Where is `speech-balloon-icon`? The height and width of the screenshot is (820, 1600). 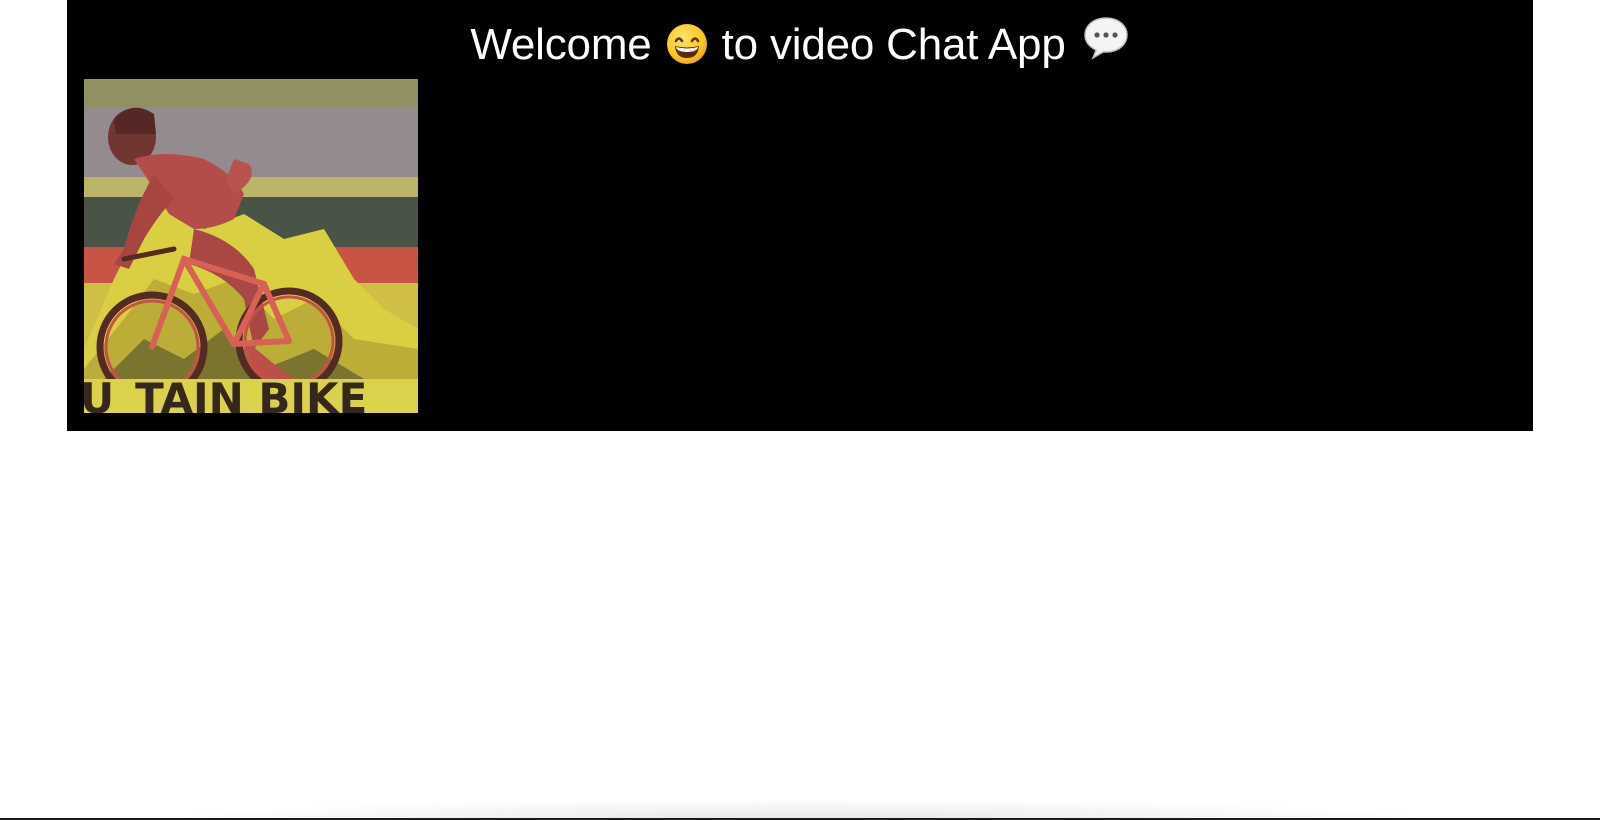
speech-balloon-icon is located at coordinates (1105, 38).